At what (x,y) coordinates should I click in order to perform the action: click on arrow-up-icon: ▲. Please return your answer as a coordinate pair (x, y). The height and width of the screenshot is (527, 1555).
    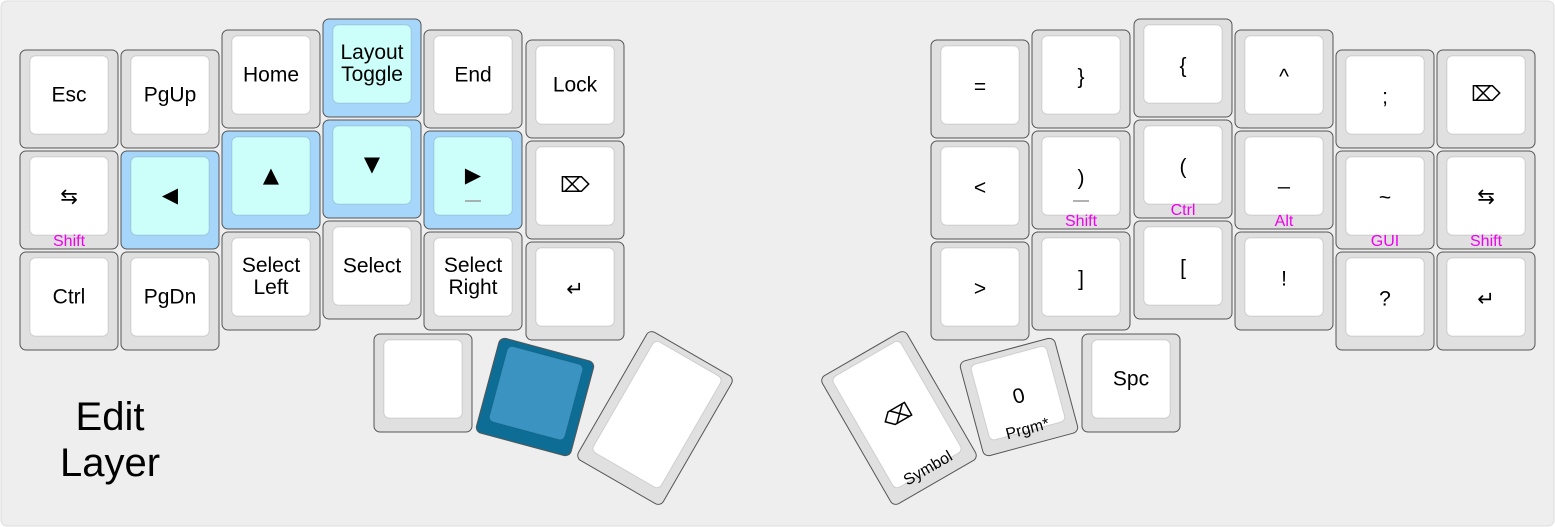
    Looking at the image, I should click on (271, 175).